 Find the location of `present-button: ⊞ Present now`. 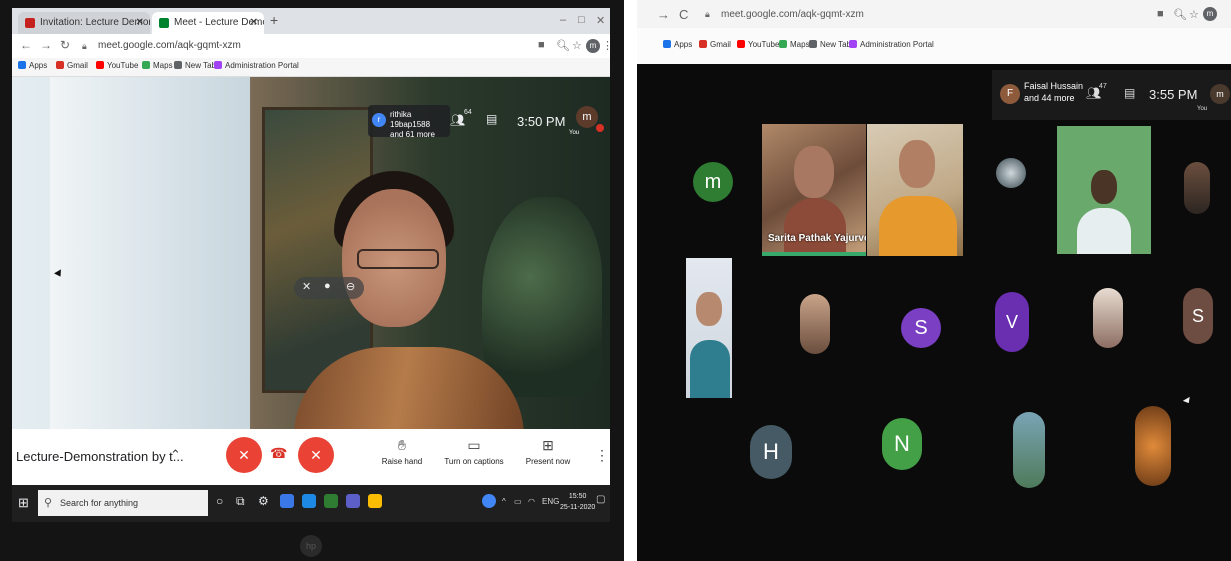

present-button: ⊞ Present now is located at coordinates (548, 451).